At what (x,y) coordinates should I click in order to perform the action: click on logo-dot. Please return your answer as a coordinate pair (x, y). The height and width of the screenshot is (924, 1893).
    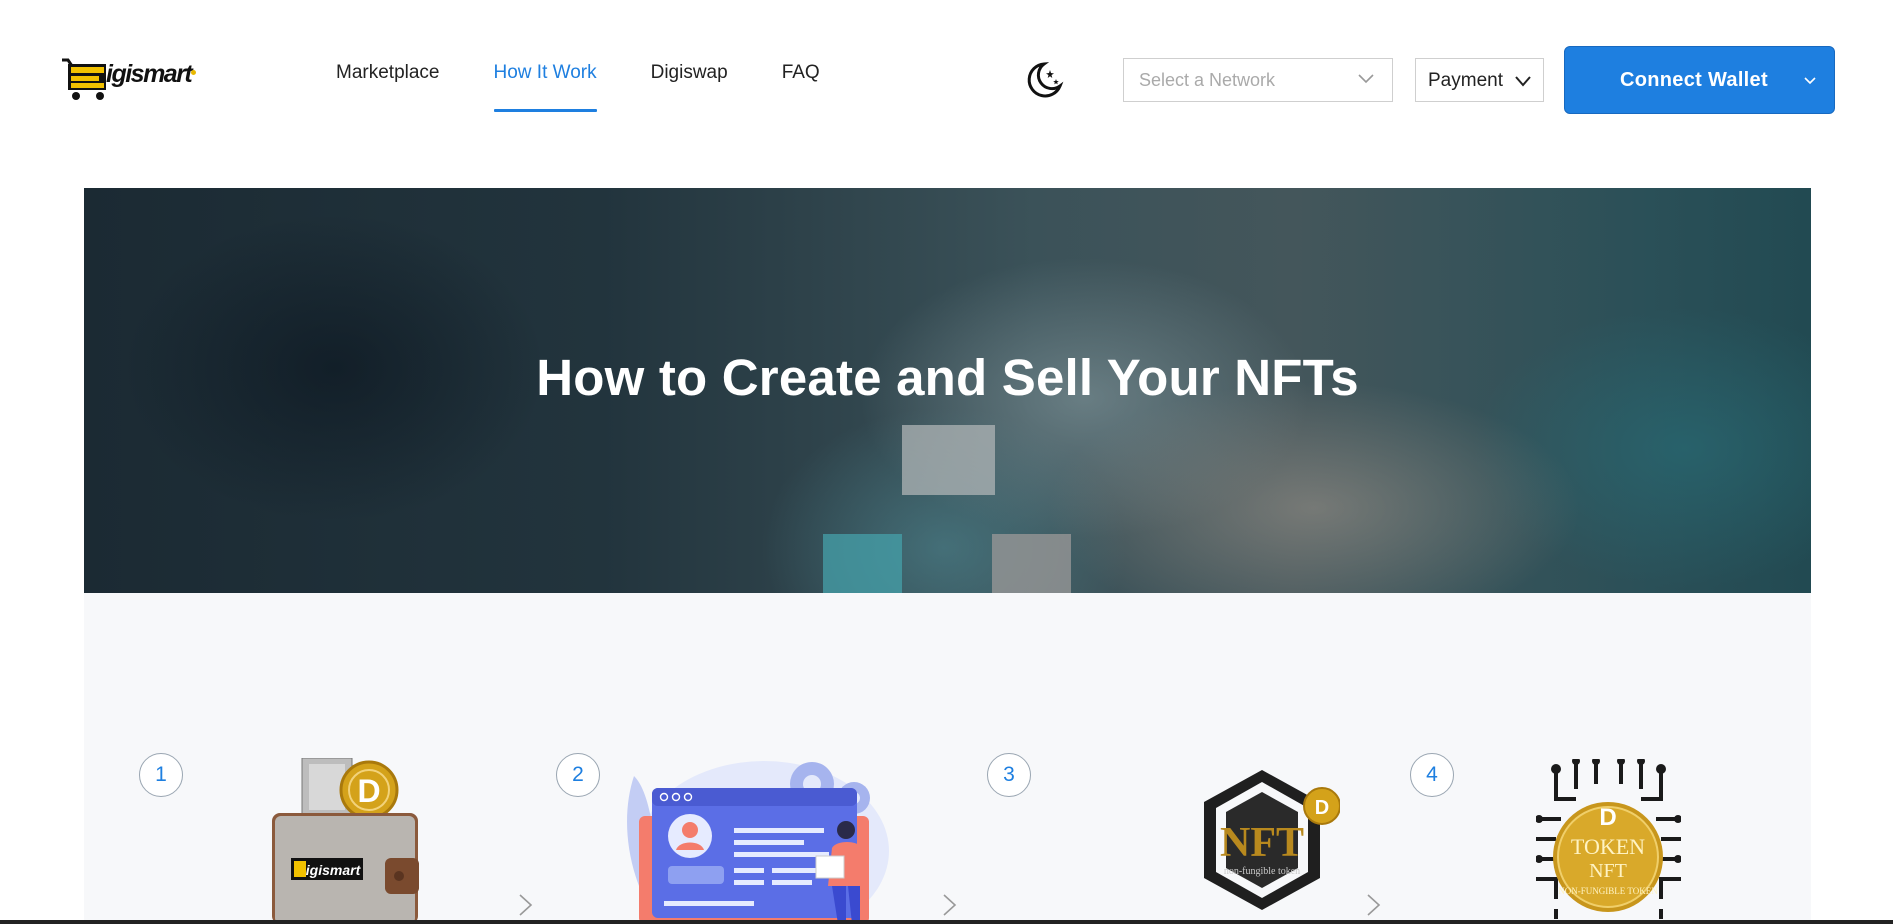
    Looking at the image, I should click on (193, 72).